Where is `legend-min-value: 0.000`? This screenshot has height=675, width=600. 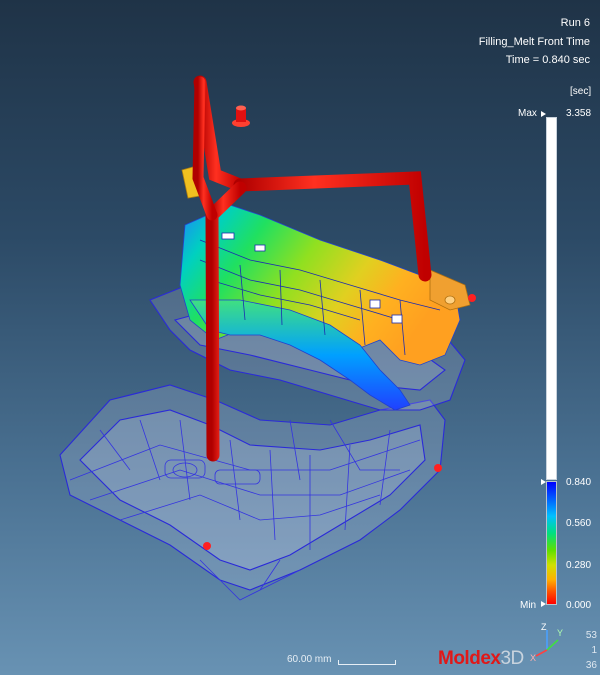 legend-min-value: 0.000 is located at coordinates (579, 605).